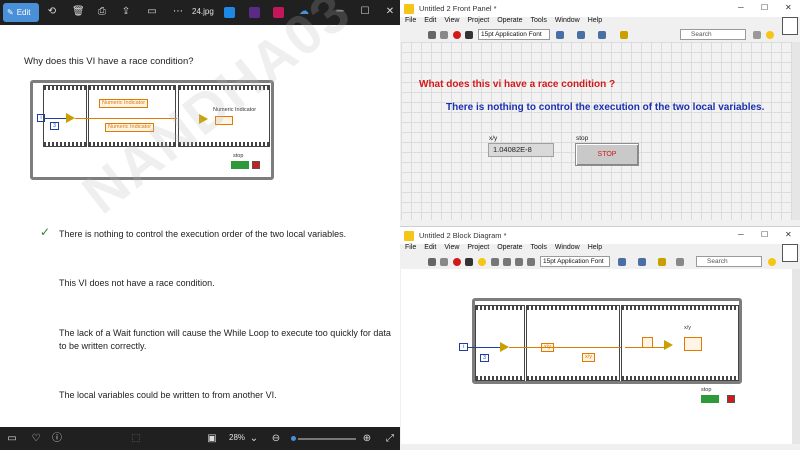 The image size is (800, 450). I want to click on filmstrip-icon: ▭, so click(12, 439).